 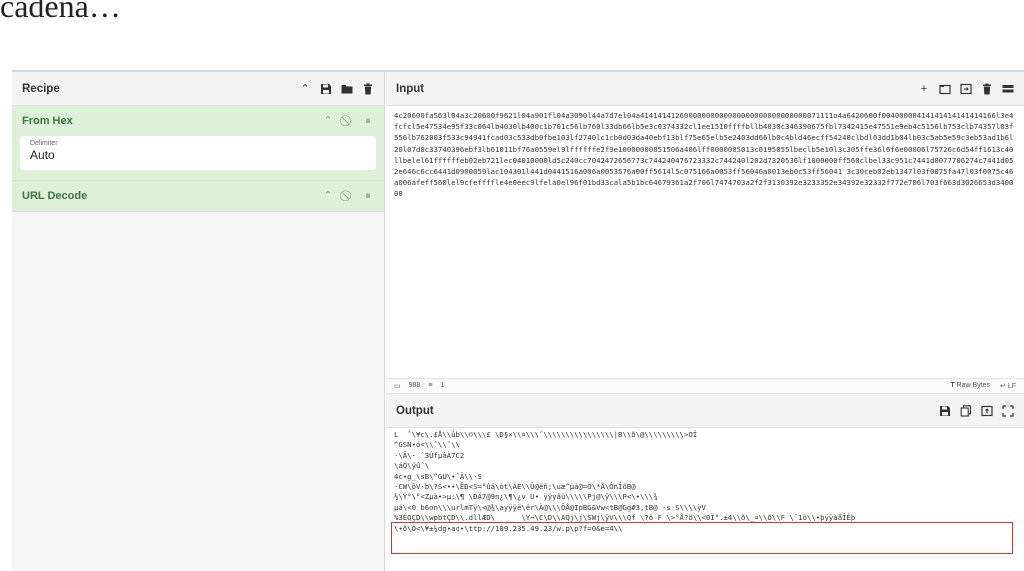 I want to click on operation-name: From Hex, so click(x=47, y=121).